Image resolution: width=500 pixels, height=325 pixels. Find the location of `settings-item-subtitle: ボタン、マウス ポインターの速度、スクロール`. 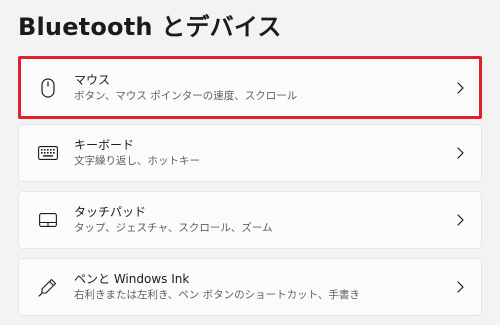

settings-item-subtitle: ボタン、マウス ポインターの速度、スクロール is located at coordinates (186, 95).